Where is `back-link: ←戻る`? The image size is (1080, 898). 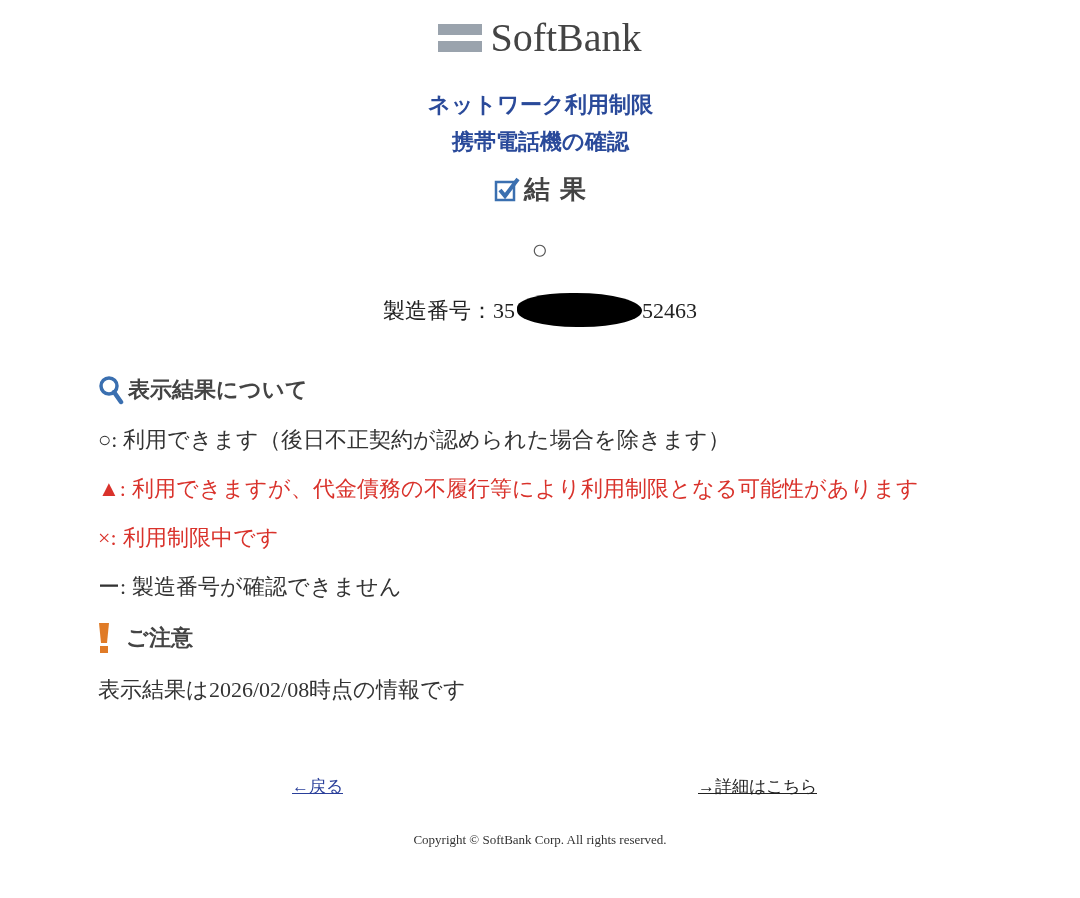
back-link: ←戻る is located at coordinates (317, 787).